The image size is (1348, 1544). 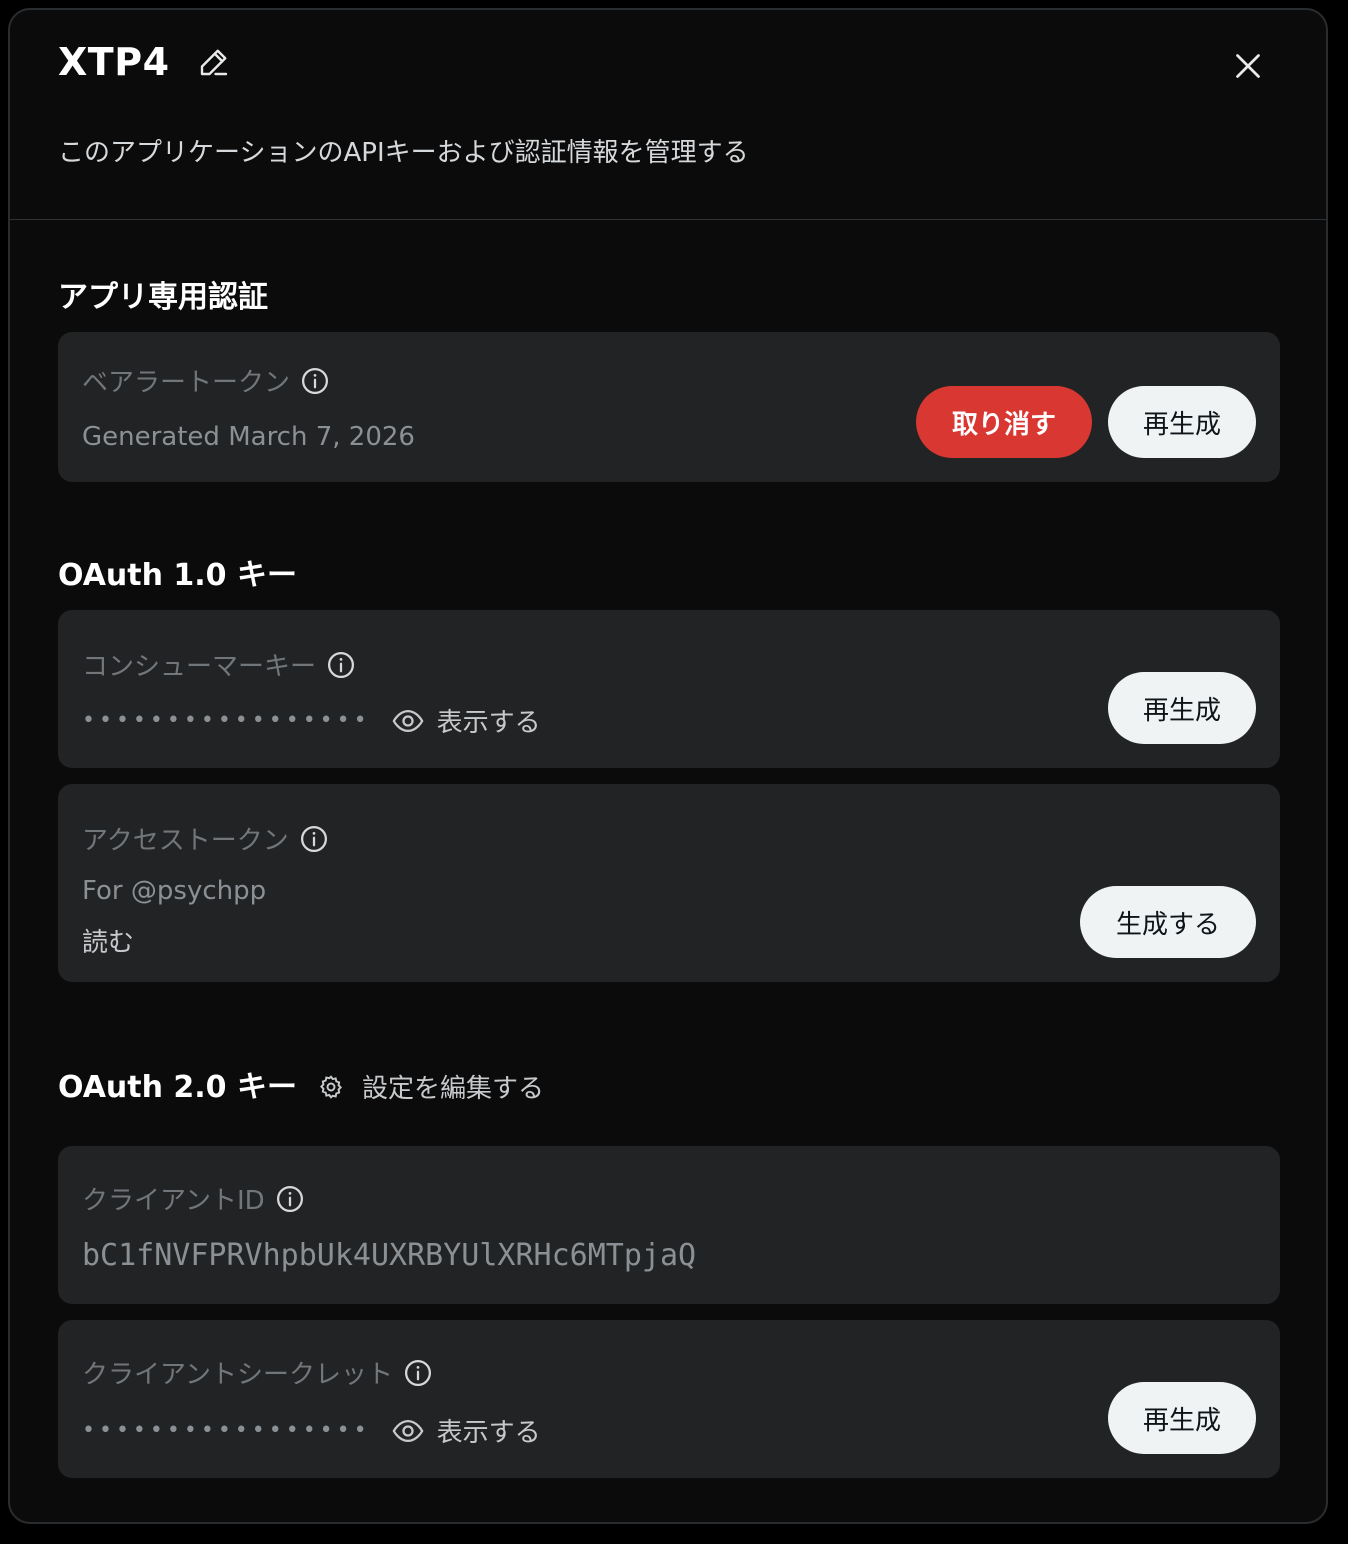 I want to click on access-token-label: アクセストークン, so click(x=185, y=841).